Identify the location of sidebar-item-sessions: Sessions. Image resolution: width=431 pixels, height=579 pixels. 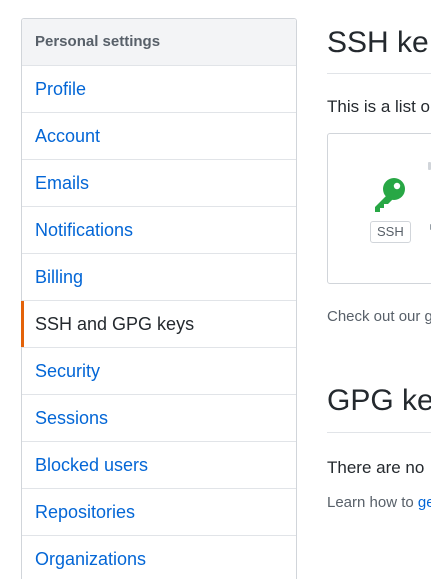
(159, 418).